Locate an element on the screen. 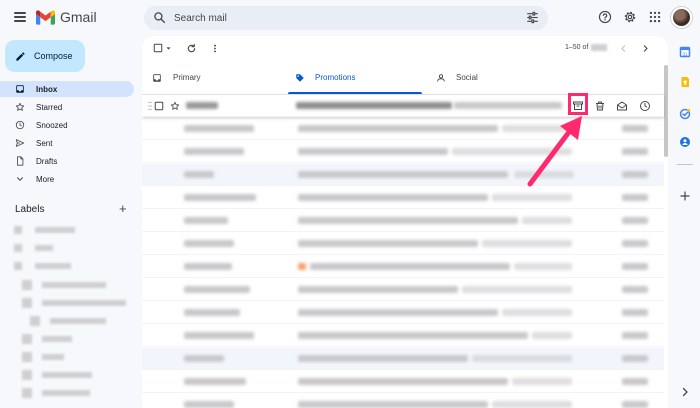  settings-gear-icon is located at coordinates (630, 17).